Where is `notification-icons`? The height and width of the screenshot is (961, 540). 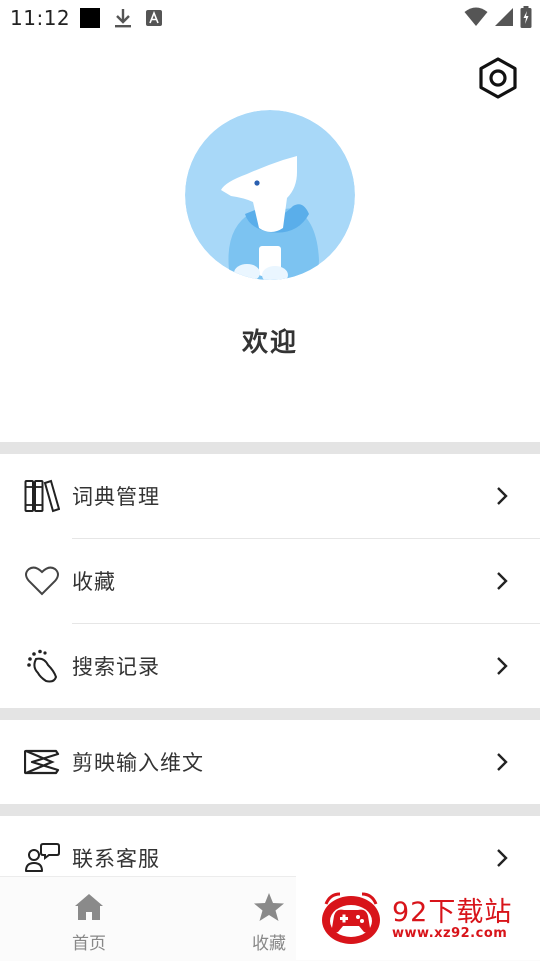
notification-icons is located at coordinates (121, 20).